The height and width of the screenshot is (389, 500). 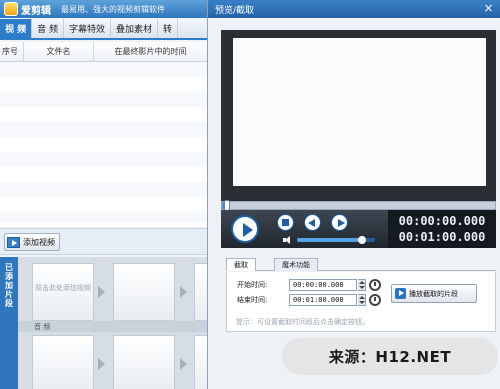 What do you see at coordinates (36, 11) in the screenshot?
I see `app-name: 爱剪辑` at bounding box center [36, 11].